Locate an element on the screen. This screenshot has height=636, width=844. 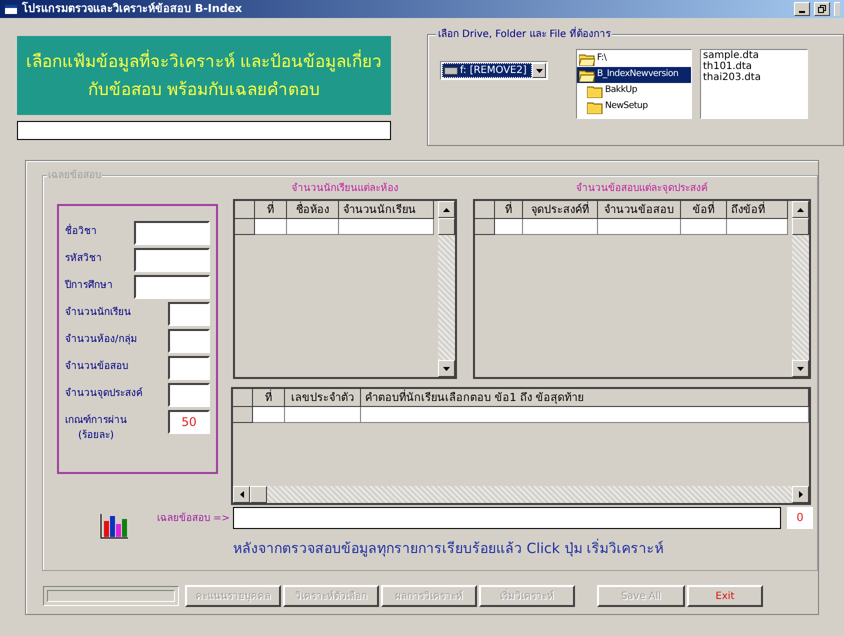
answer-count-field: 0 is located at coordinates (800, 518).